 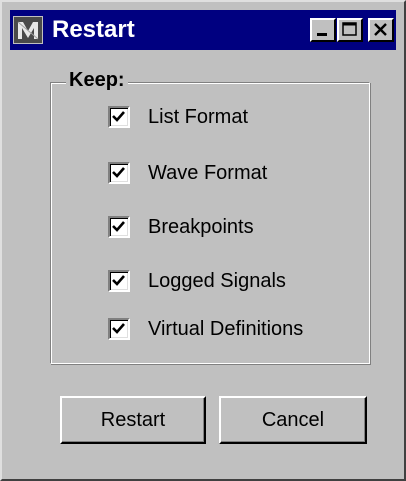 I want to click on wave-format-label: Wave Format, so click(x=208, y=173).